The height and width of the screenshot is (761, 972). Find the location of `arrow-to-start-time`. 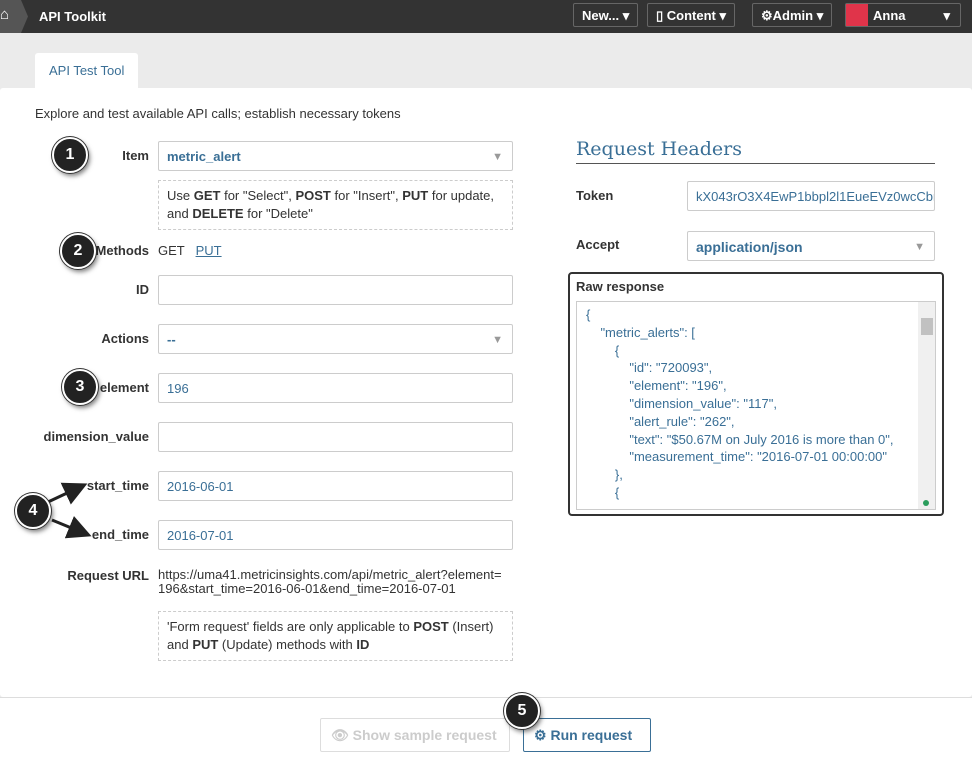

arrow-to-start-time is located at coordinates (67, 493).